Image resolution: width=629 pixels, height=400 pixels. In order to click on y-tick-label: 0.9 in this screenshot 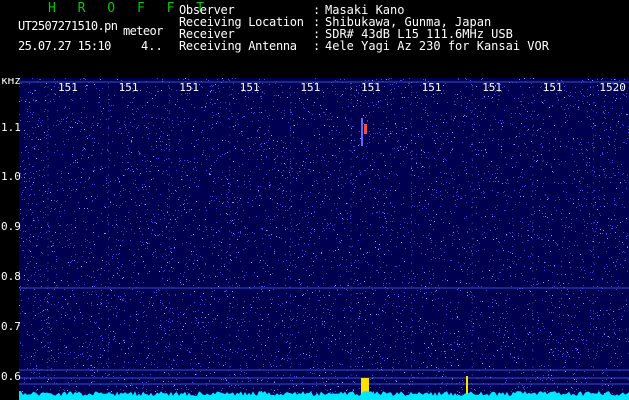, I will do `click(11, 226)`.